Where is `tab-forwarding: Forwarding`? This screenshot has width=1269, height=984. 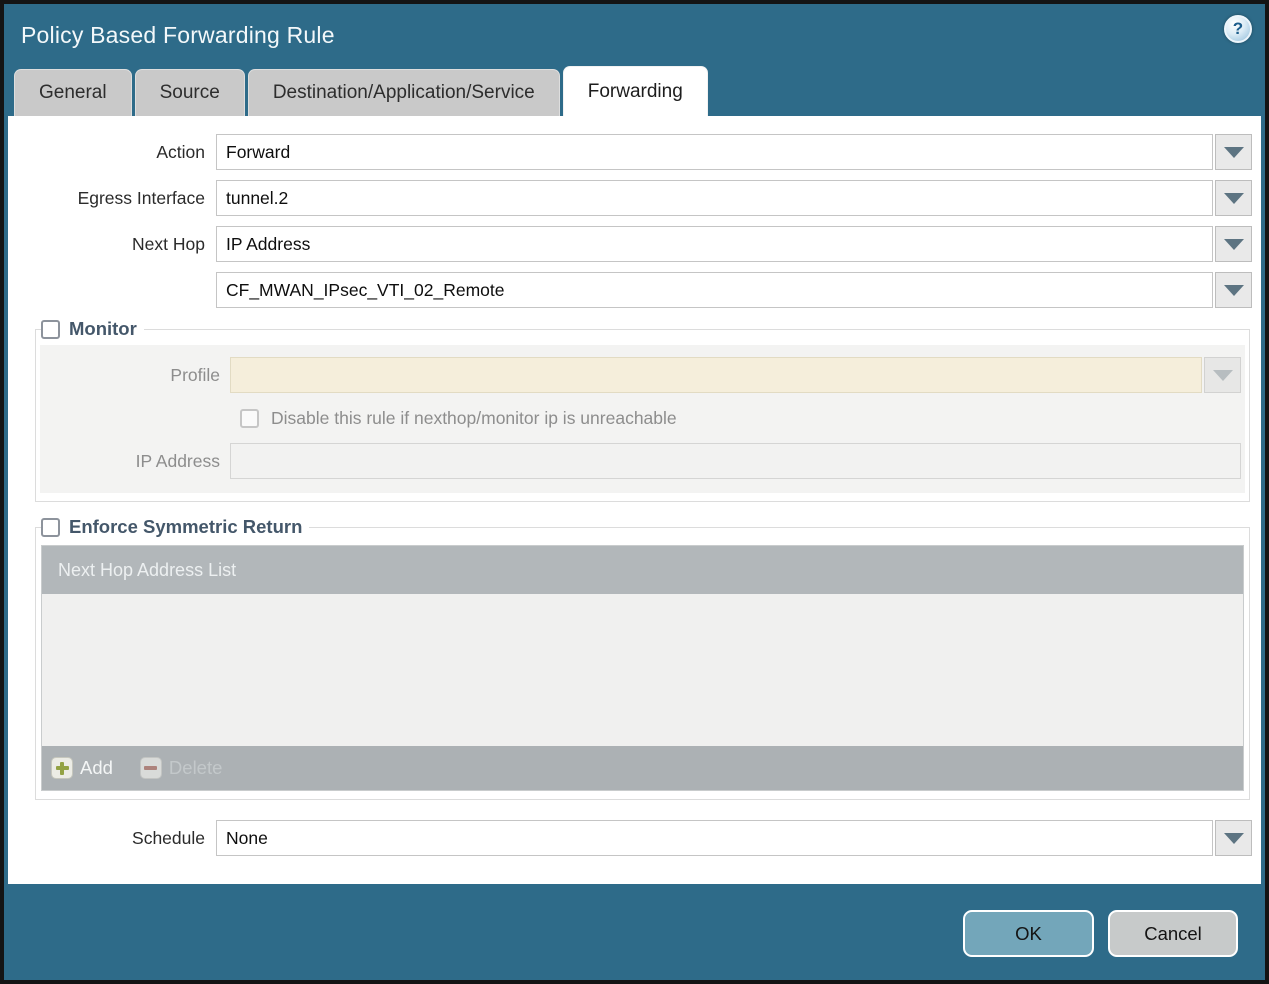 tab-forwarding: Forwarding is located at coordinates (635, 91).